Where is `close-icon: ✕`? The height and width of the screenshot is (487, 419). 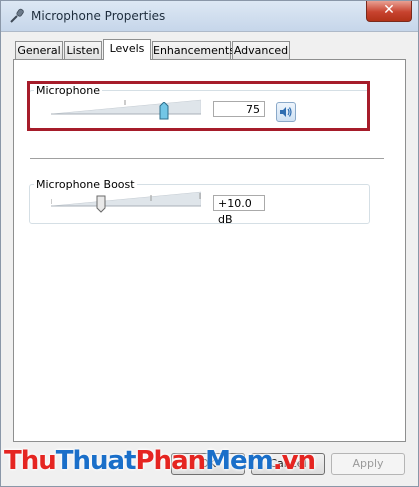
close-icon: ✕ is located at coordinates (389, 10).